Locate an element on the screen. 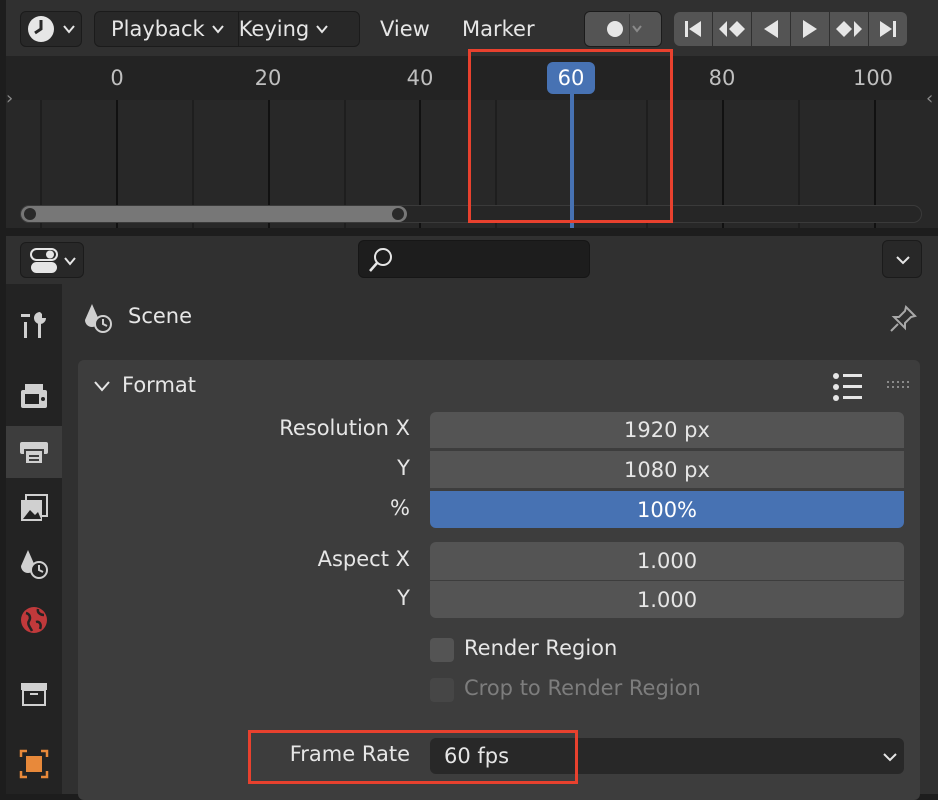 Image resolution: width=938 pixels, height=800 pixels. resolution-y-field: 1080 px is located at coordinates (667, 469).